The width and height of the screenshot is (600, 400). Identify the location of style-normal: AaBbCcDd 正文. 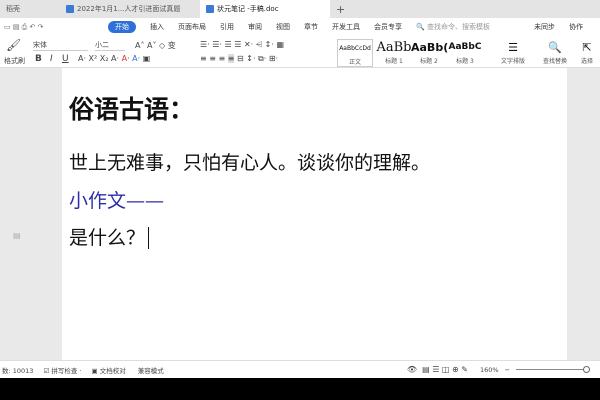
(355, 53).